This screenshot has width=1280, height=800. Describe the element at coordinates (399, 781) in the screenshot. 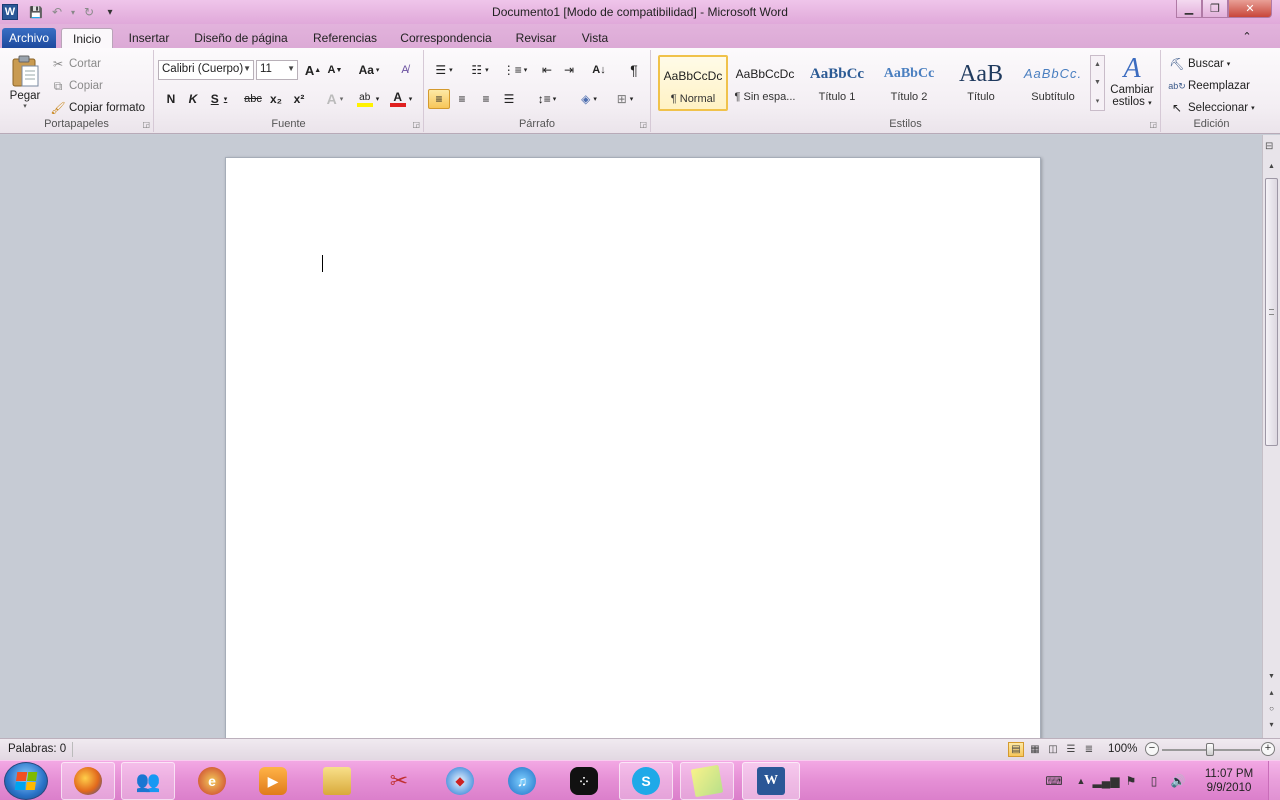

I see `taskbar-snipping-tool: ✂` at that location.